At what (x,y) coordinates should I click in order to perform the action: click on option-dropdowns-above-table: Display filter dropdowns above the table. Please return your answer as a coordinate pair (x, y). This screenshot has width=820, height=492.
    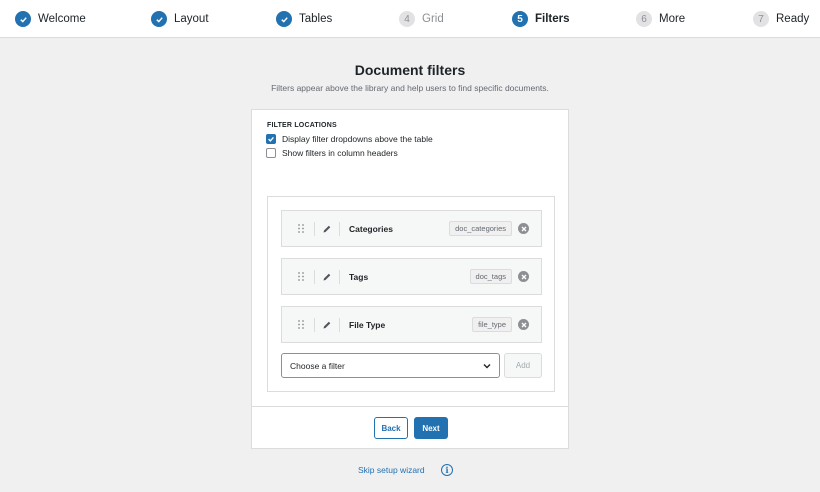
    Looking at the image, I should click on (349, 139).